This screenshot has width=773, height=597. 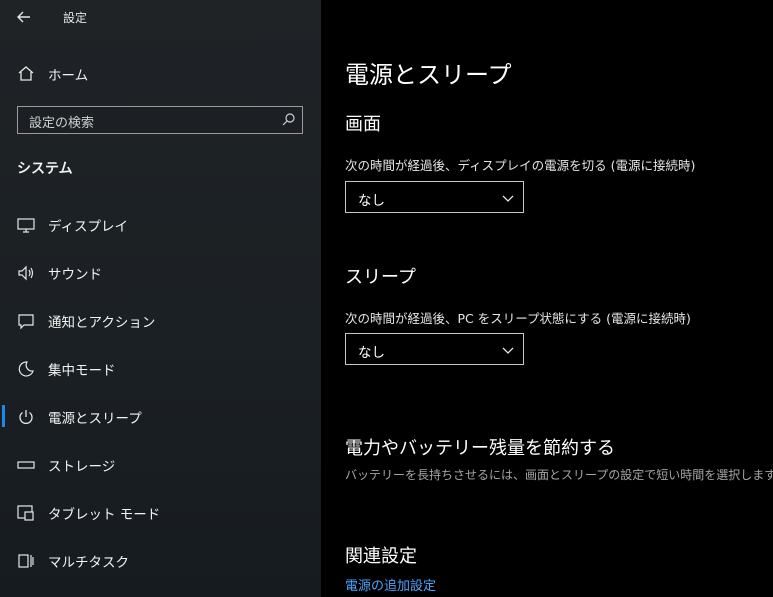 I want to click on battery-heading: 電力やバッテリー残量を節約する, so click(x=480, y=448).